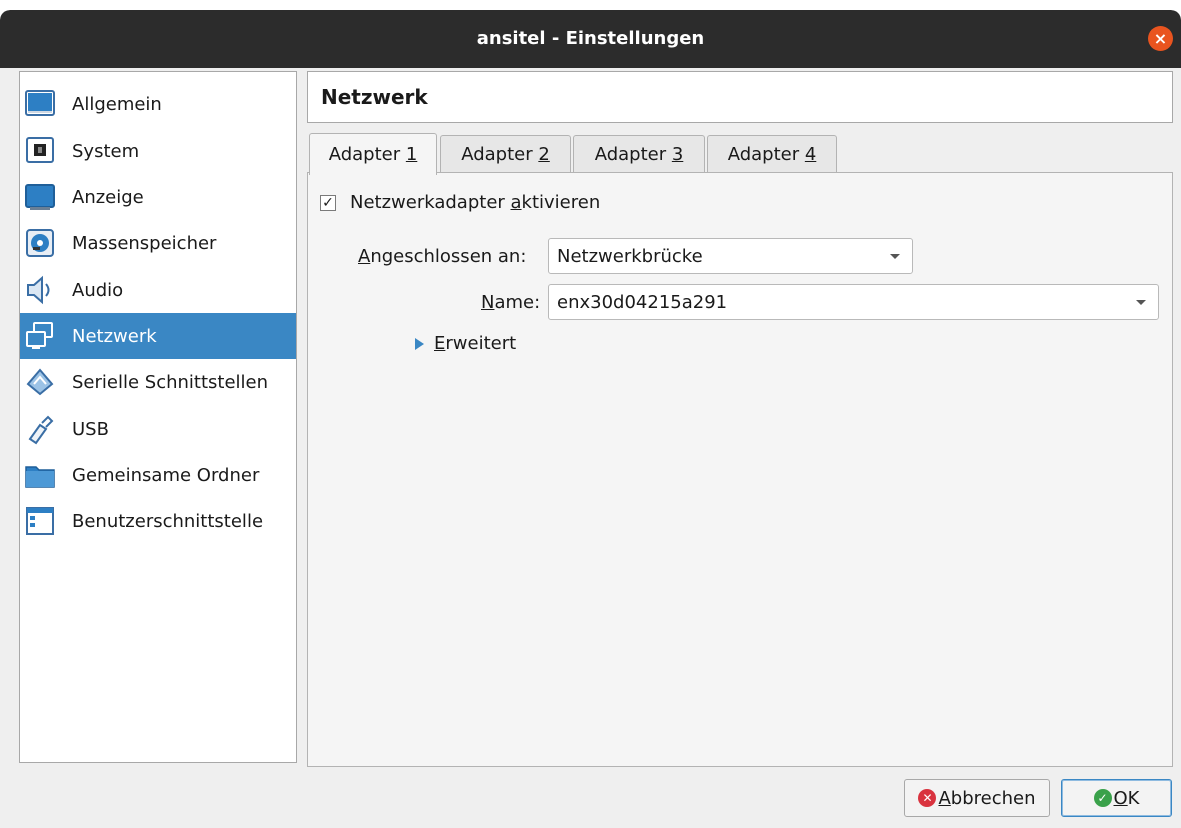 The height and width of the screenshot is (828, 1181). What do you see at coordinates (158, 336) in the screenshot?
I see `sidebar-item-netzwerk: Netzwerk` at bounding box center [158, 336].